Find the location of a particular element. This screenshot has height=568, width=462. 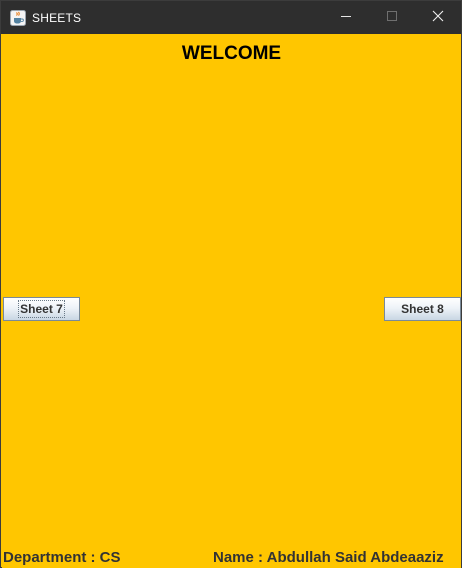

sheet-8-label: Sheet 8 is located at coordinates (422, 309).